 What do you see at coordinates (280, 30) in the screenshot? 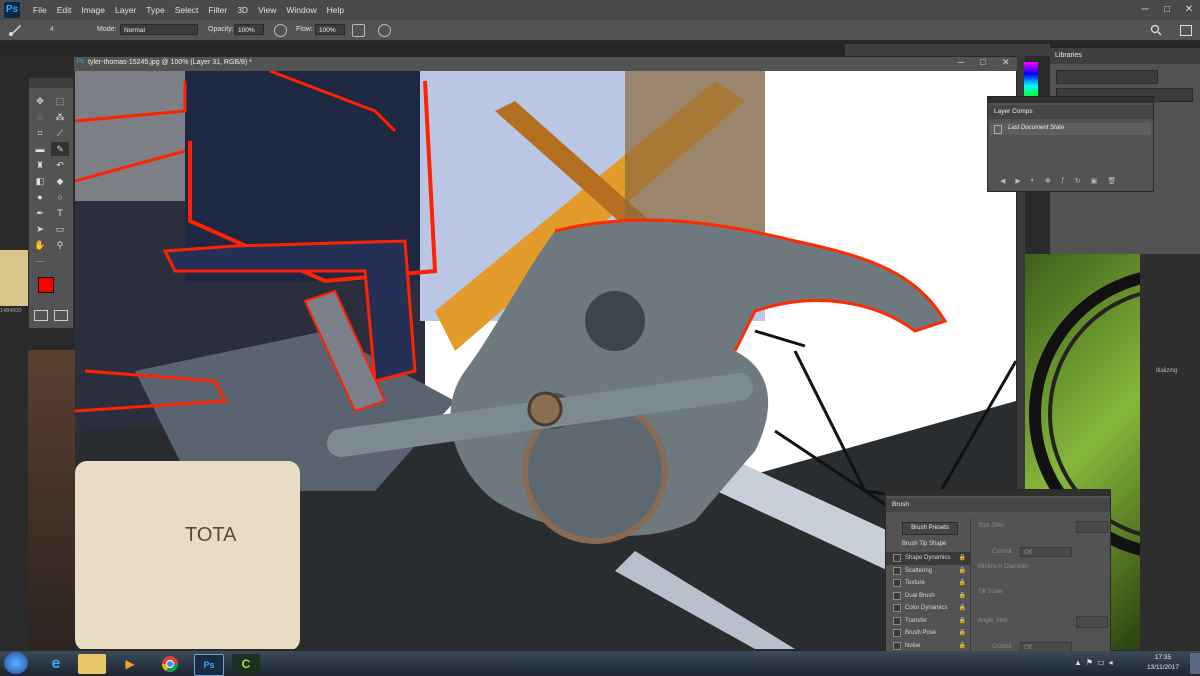
I see `pressure-opacity-icon` at bounding box center [280, 30].